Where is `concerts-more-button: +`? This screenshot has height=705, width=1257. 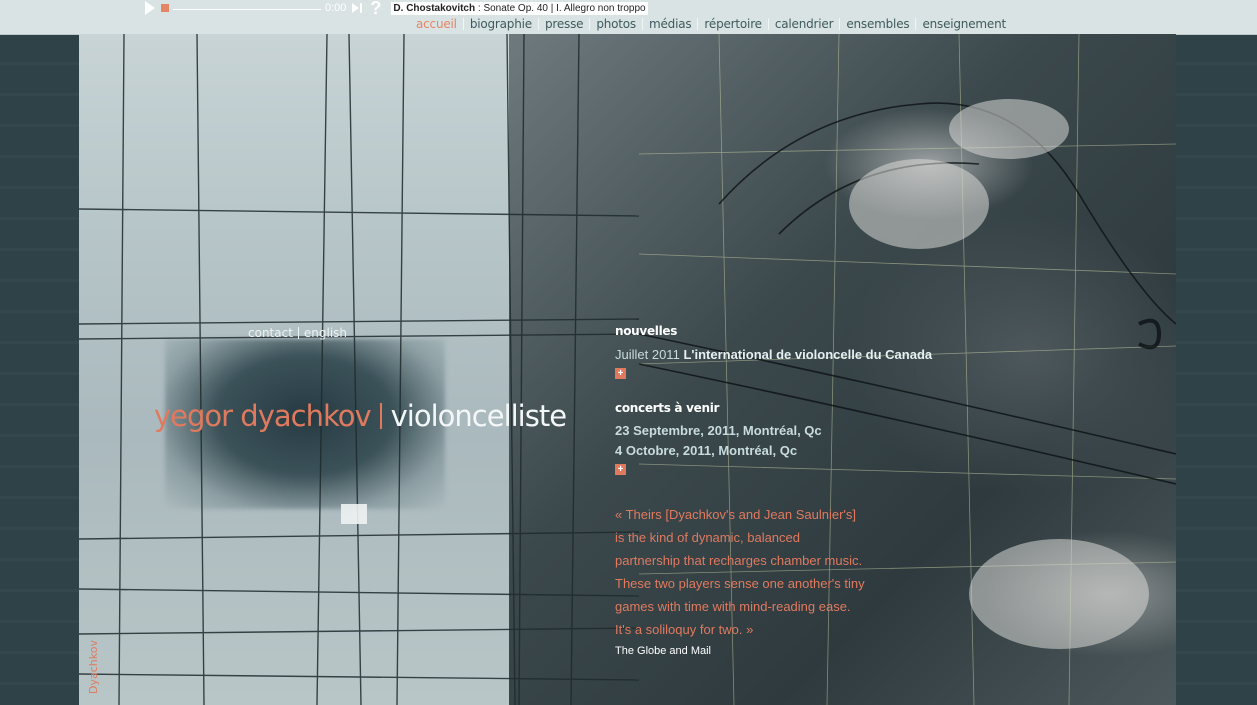
concerts-more-button: + is located at coordinates (620, 469).